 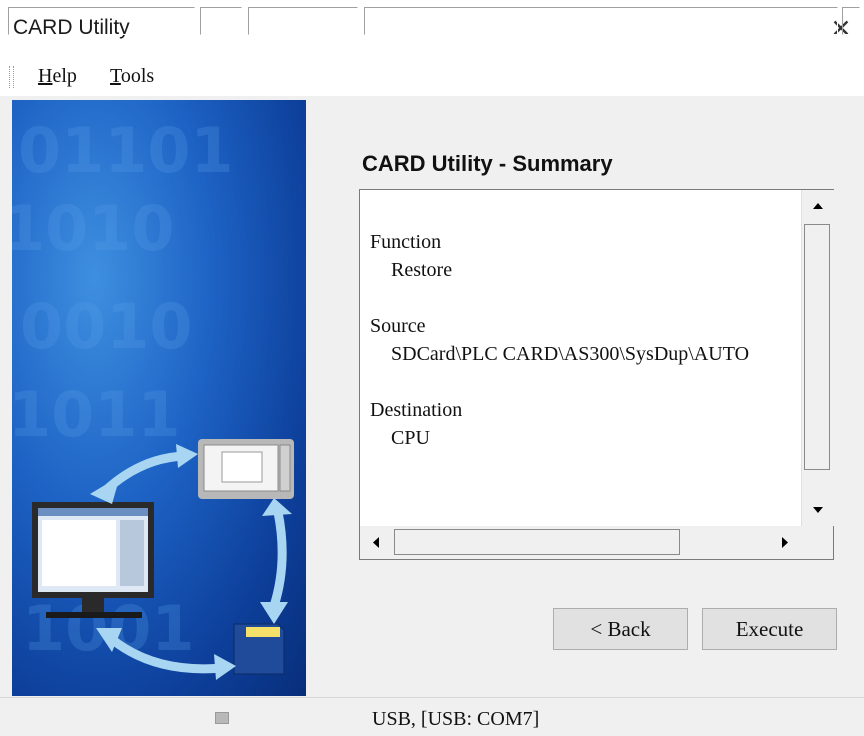 What do you see at coordinates (817, 542) in the screenshot?
I see `scrollbar-corner` at bounding box center [817, 542].